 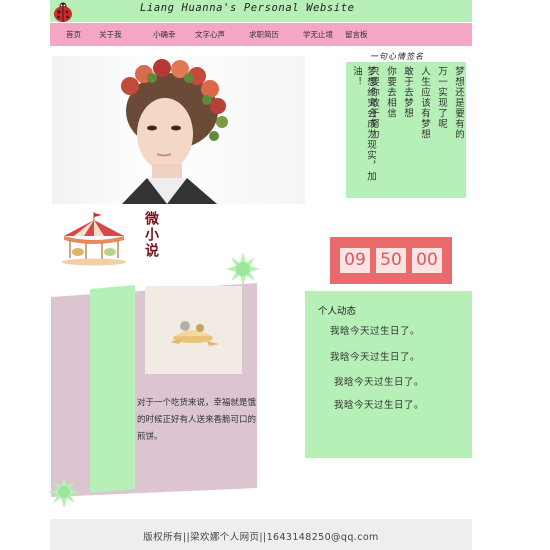 I want to click on nav-item-guestbook: 留言板, so click(x=356, y=34).